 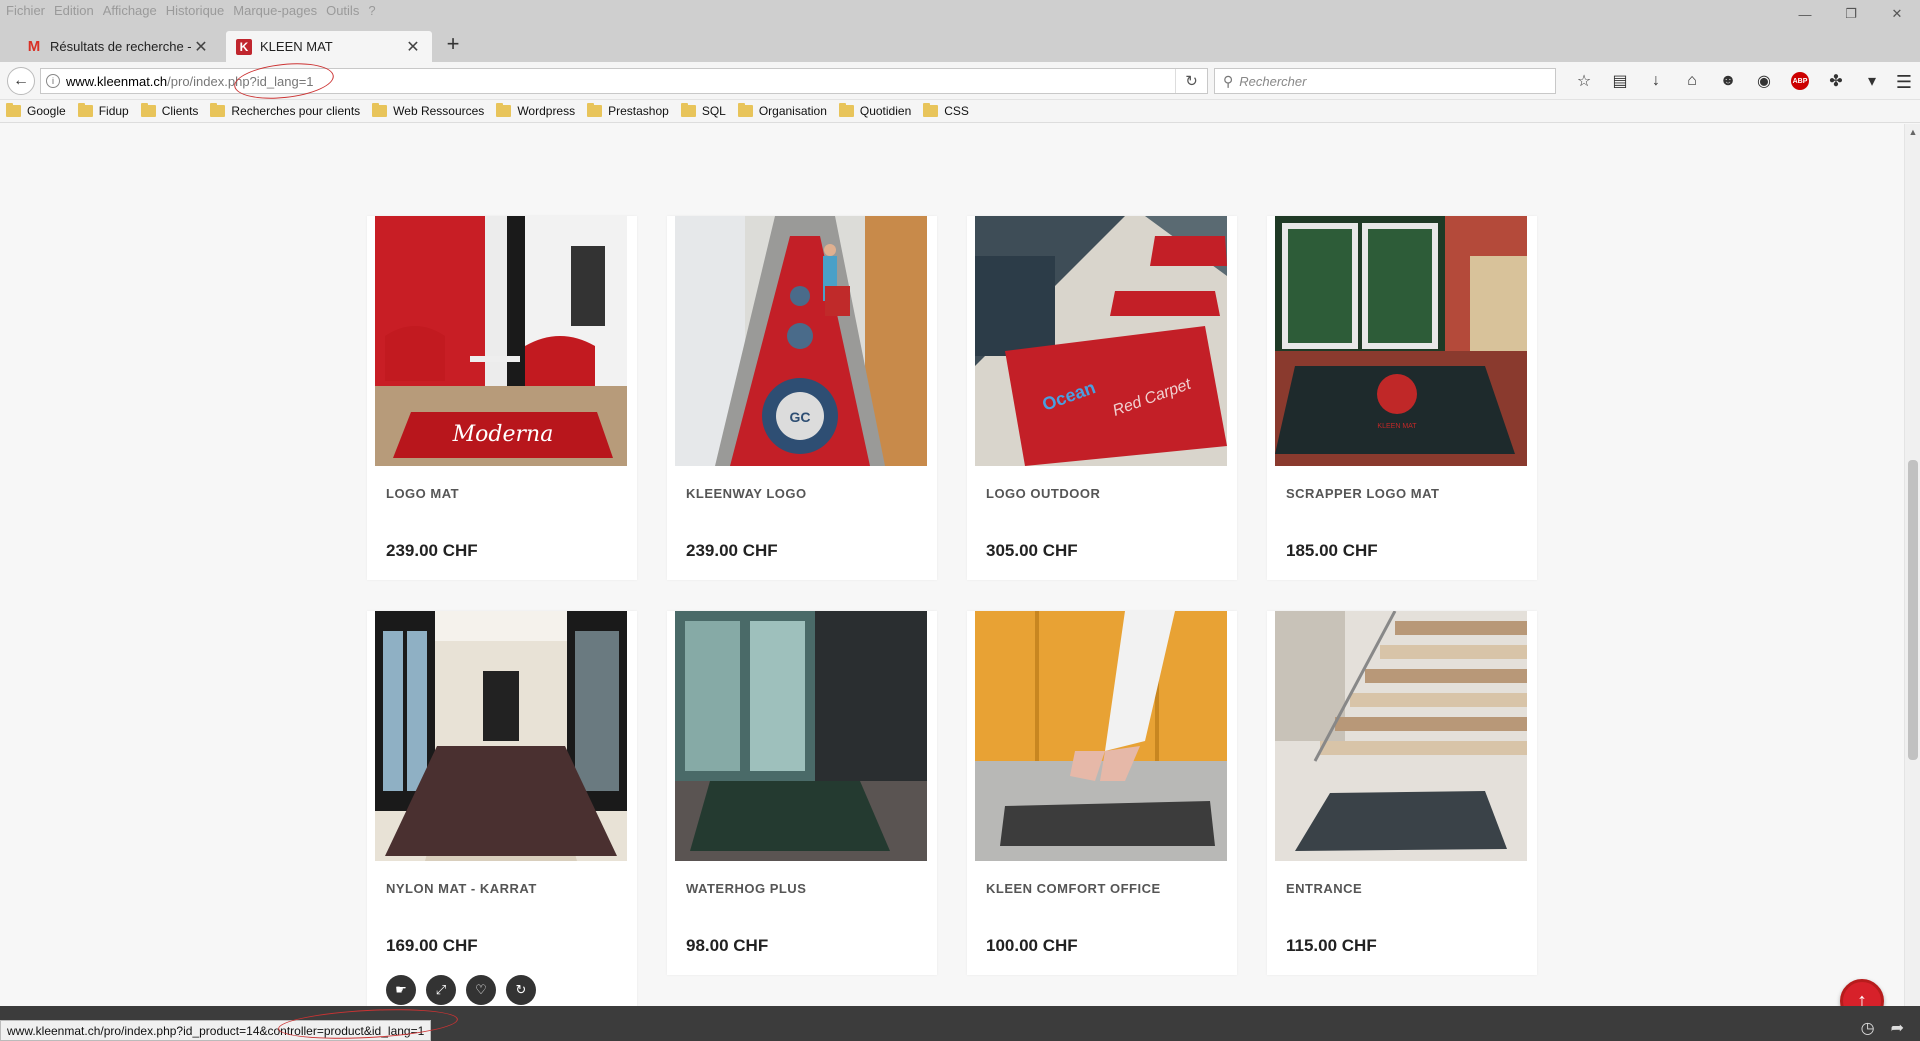 What do you see at coordinates (34, 46) in the screenshot?
I see `gmail-icon: M` at bounding box center [34, 46].